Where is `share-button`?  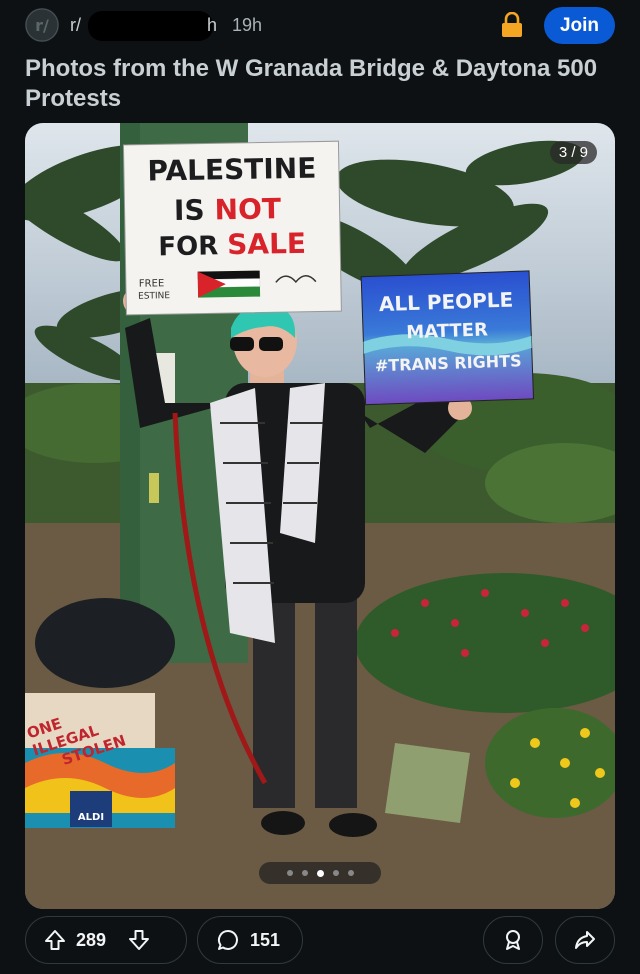
share-button is located at coordinates (585, 940).